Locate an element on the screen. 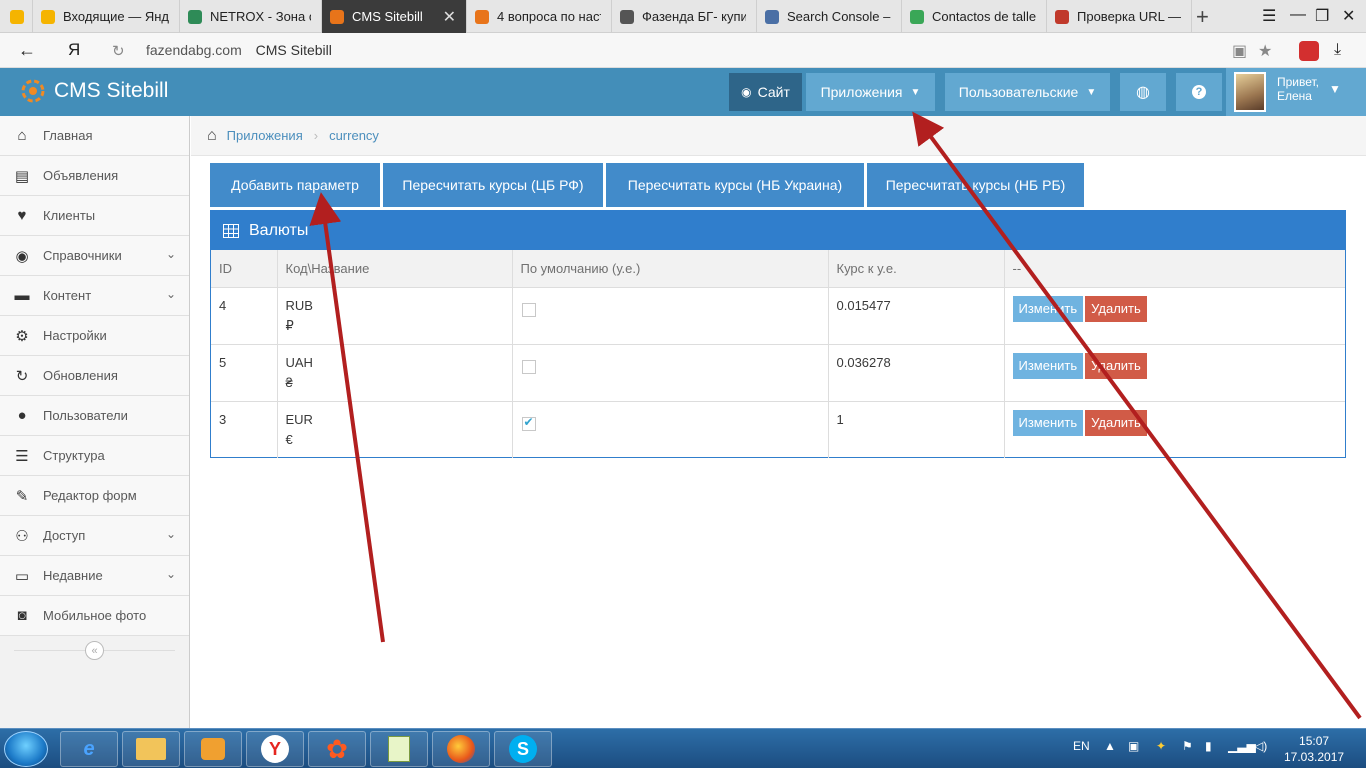 Image resolution: width=1366 pixels, height=768 pixels. sidebar-item: ▬ Контент ⌄ is located at coordinates (94, 296).